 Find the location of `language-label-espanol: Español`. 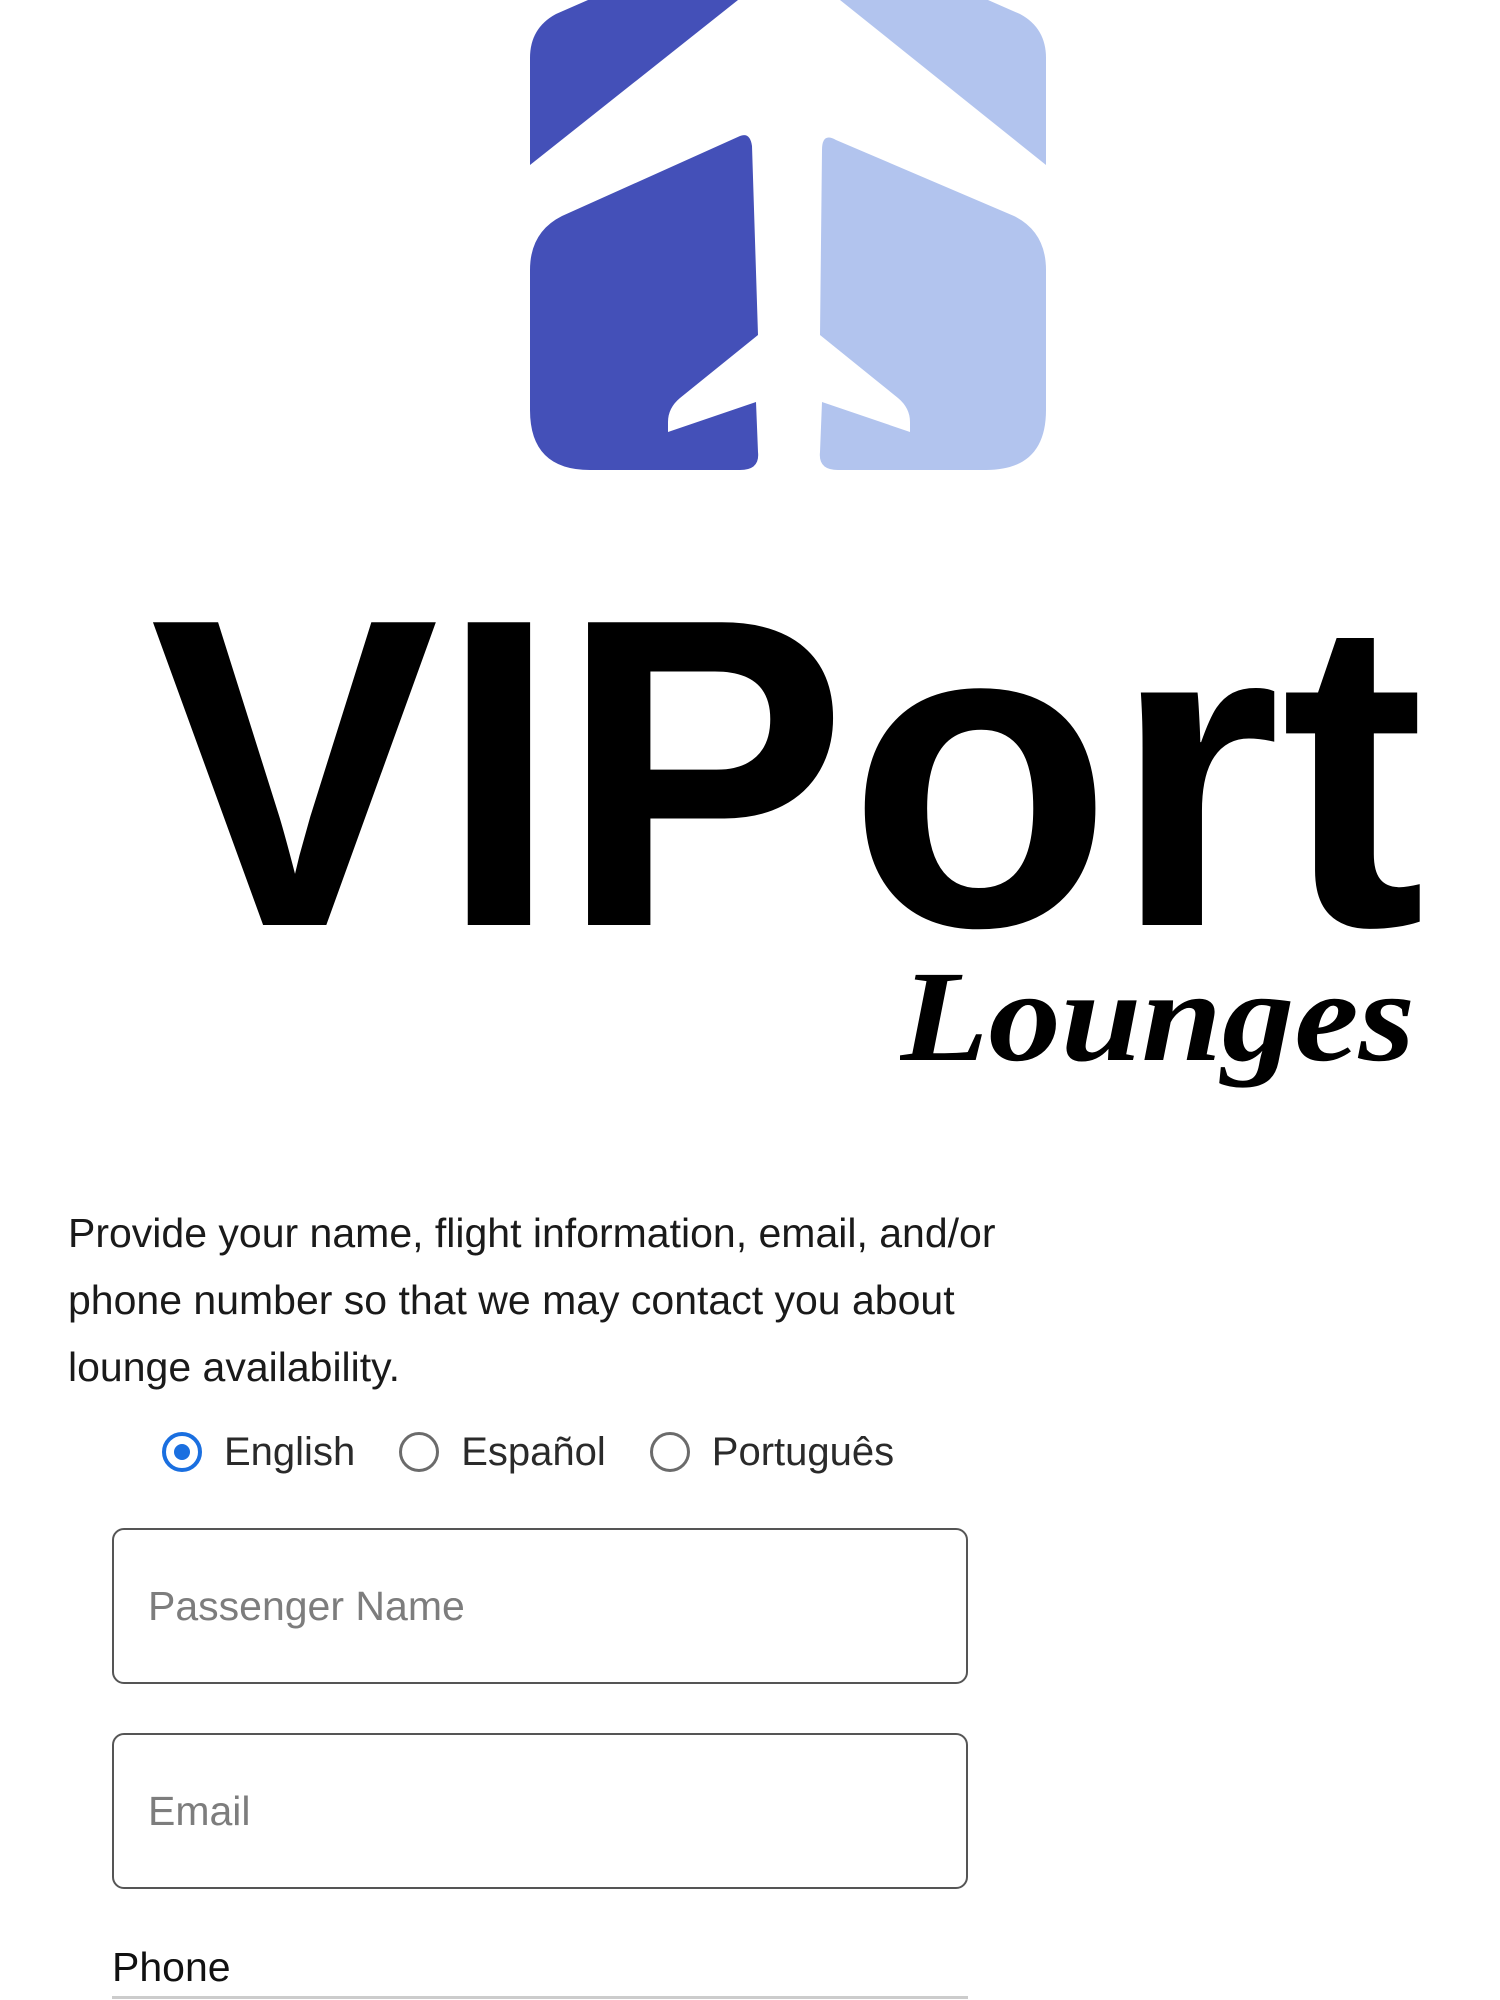

language-label-espanol: Español is located at coordinates (533, 1451).